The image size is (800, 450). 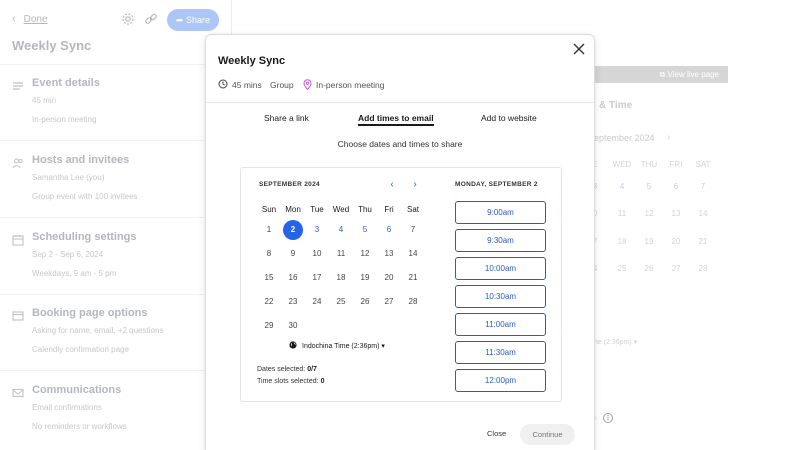 What do you see at coordinates (365, 278) in the screenshot?
I see `calendar-day: 19` at bounding box center [365, 278].